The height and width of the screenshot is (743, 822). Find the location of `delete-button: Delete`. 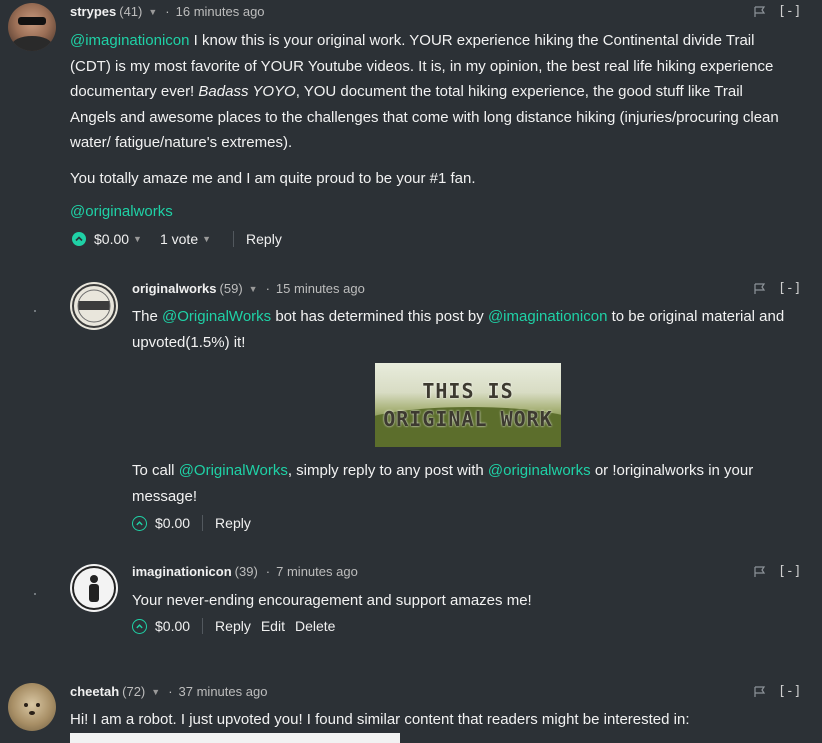

delete-button: Delete is located at coordinates (315, 626).